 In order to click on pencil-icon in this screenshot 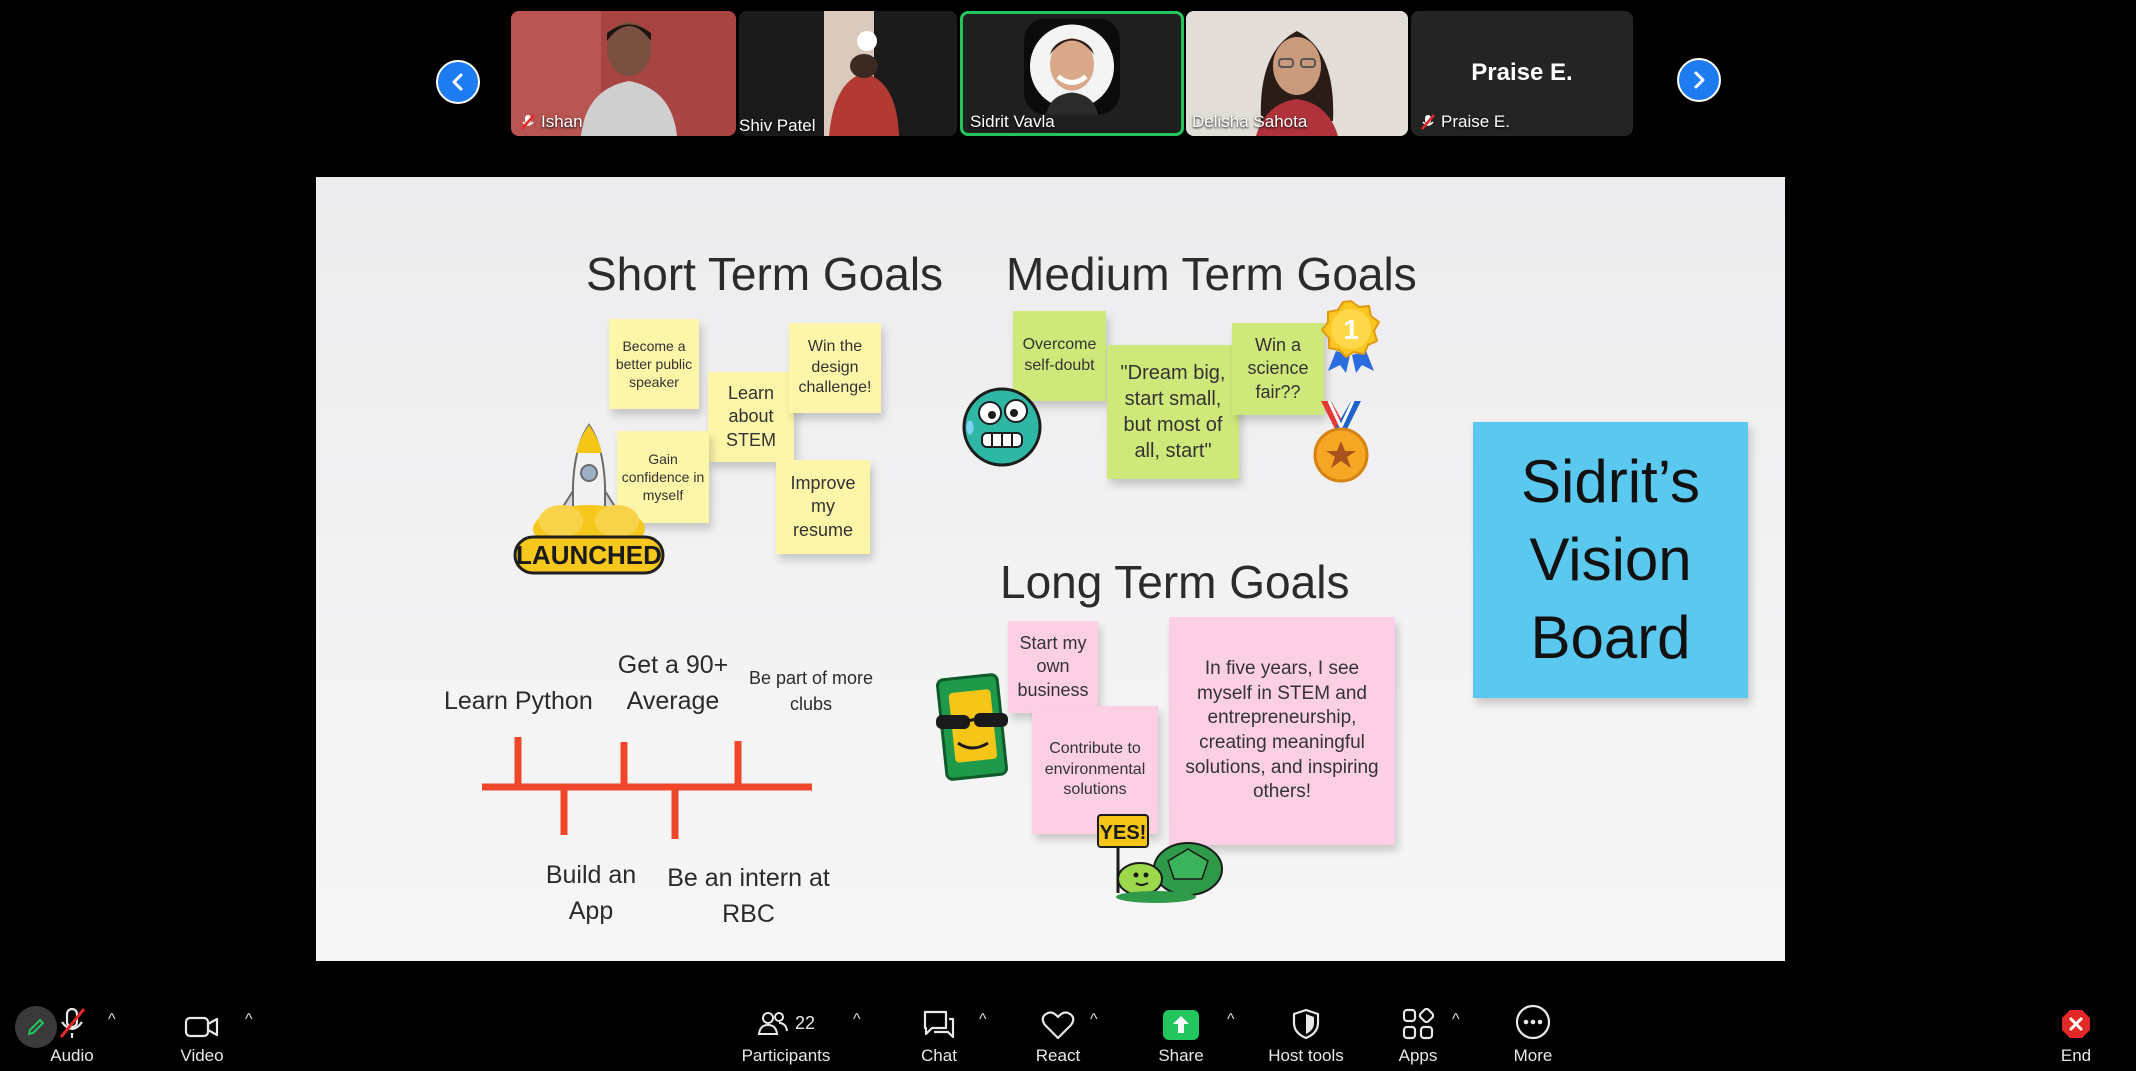, I will do `click(36, 1027)`.